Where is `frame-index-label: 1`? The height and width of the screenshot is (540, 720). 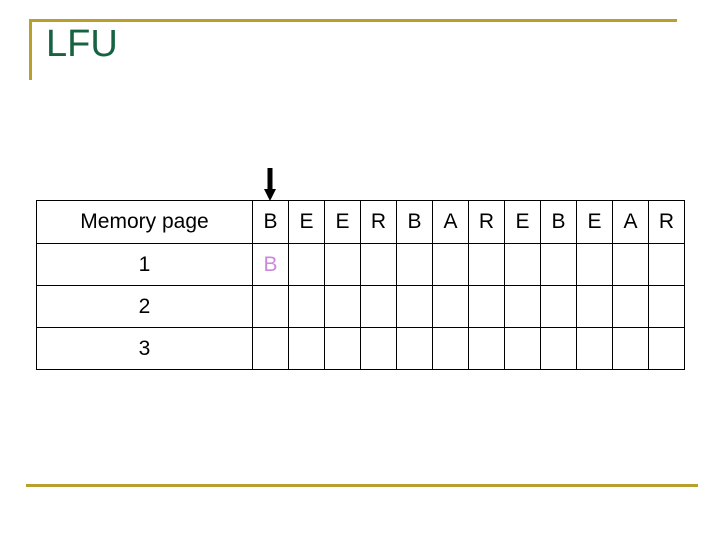 frame-index-label: 1 is located at coordinates (144, 264).